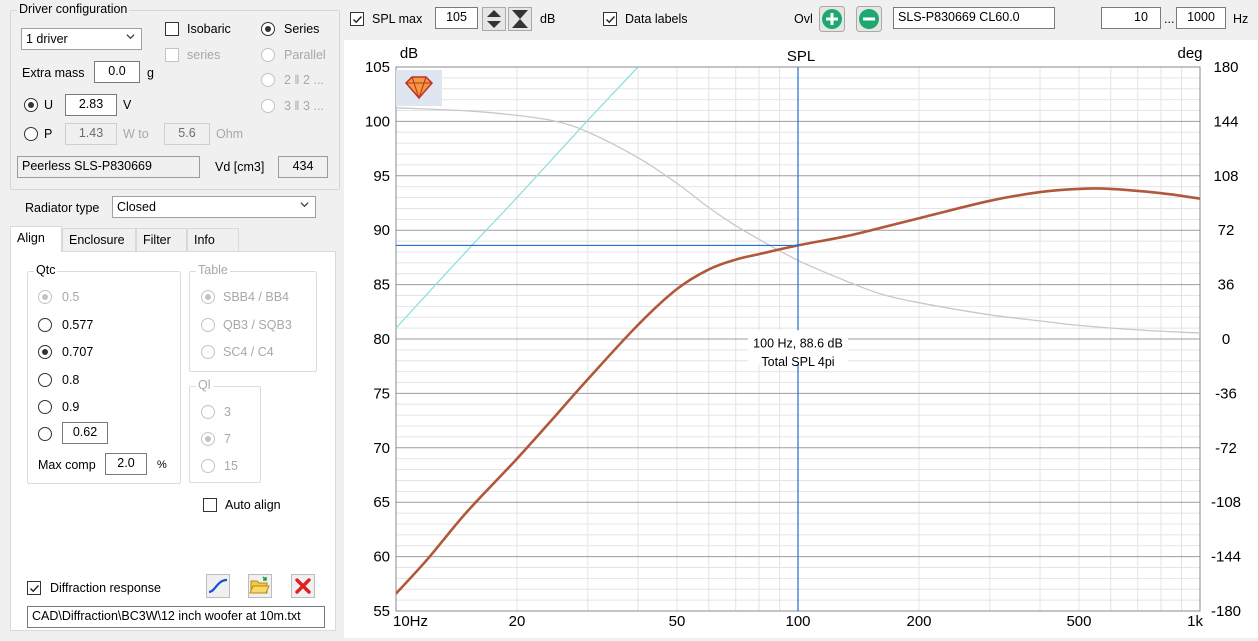  I want to click on diffraction-remove-button, so click(303, 586).